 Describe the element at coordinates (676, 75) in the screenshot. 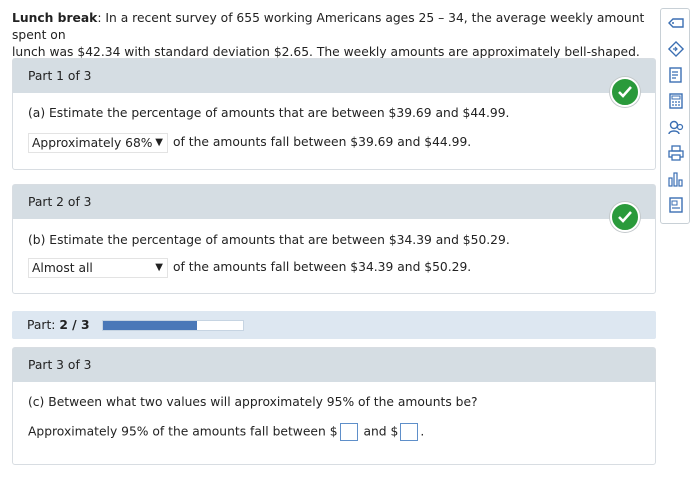

I see `notebook-icon` at that location.